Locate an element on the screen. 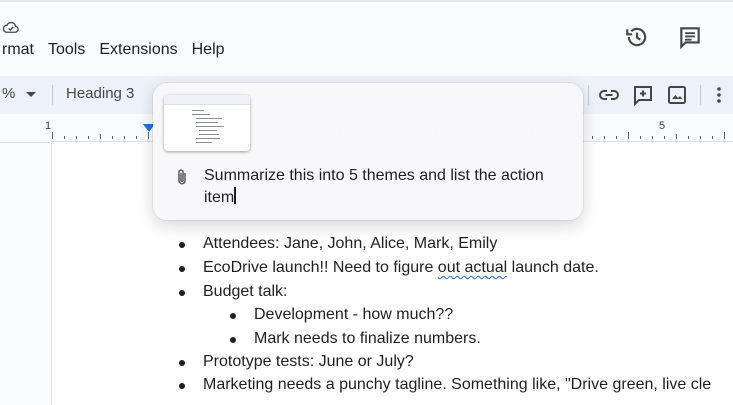 The width and height of the screenshot is (733, 405). menu-help: Help is located at coordinates (208, 52).